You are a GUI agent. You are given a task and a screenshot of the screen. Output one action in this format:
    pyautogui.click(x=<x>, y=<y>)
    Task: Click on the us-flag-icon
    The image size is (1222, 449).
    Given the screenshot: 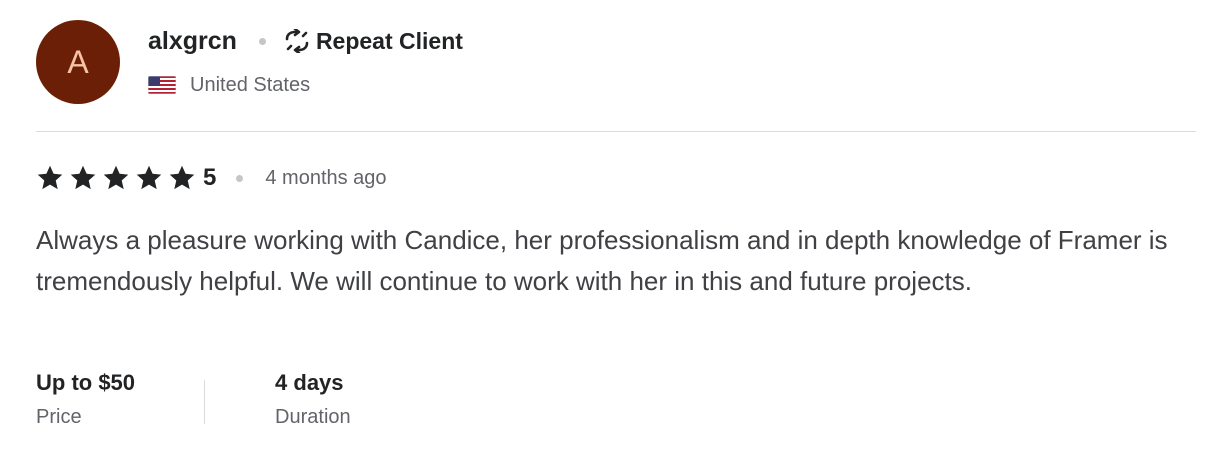 What is the action you would take?
    pyautogui.click(x=162, y=85)
    